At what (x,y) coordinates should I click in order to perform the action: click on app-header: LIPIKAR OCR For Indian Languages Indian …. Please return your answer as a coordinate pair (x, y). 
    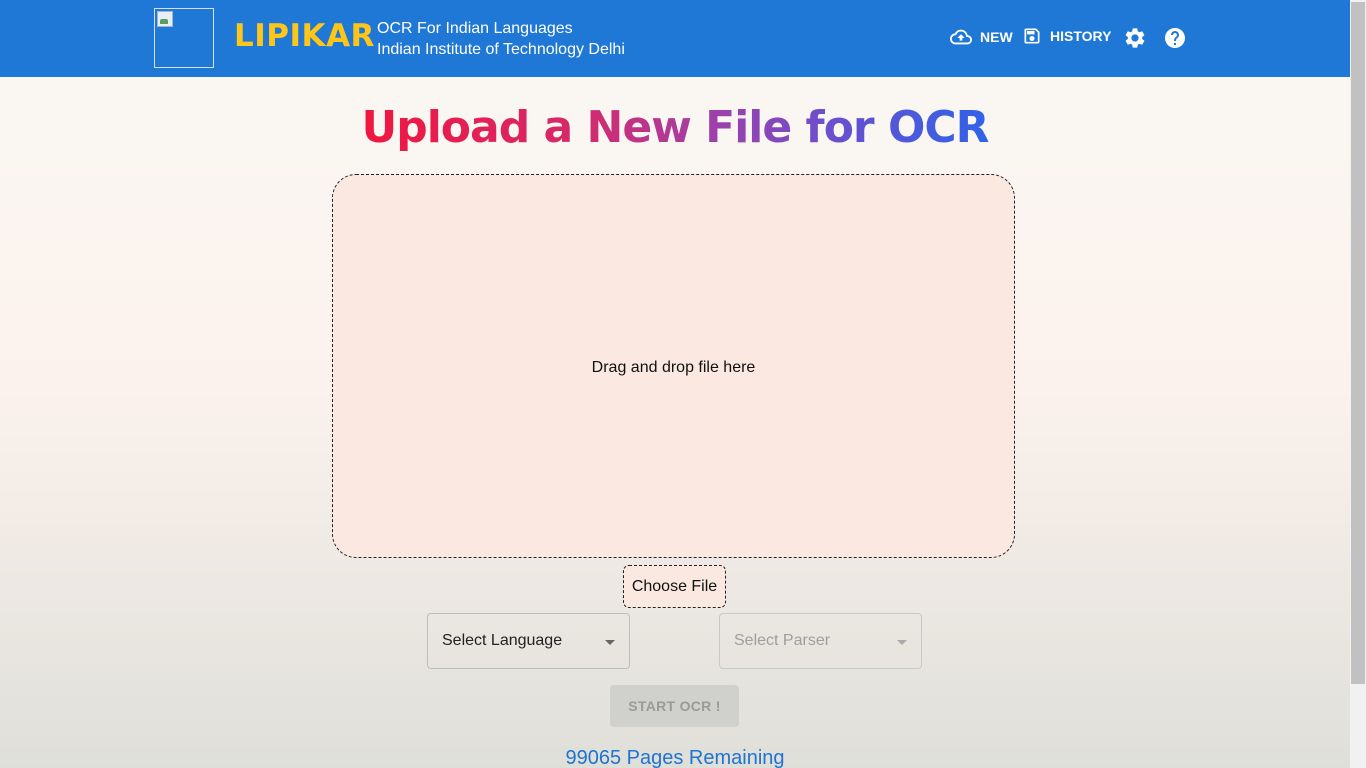
    Looking at the image, I should click on (675, 38).